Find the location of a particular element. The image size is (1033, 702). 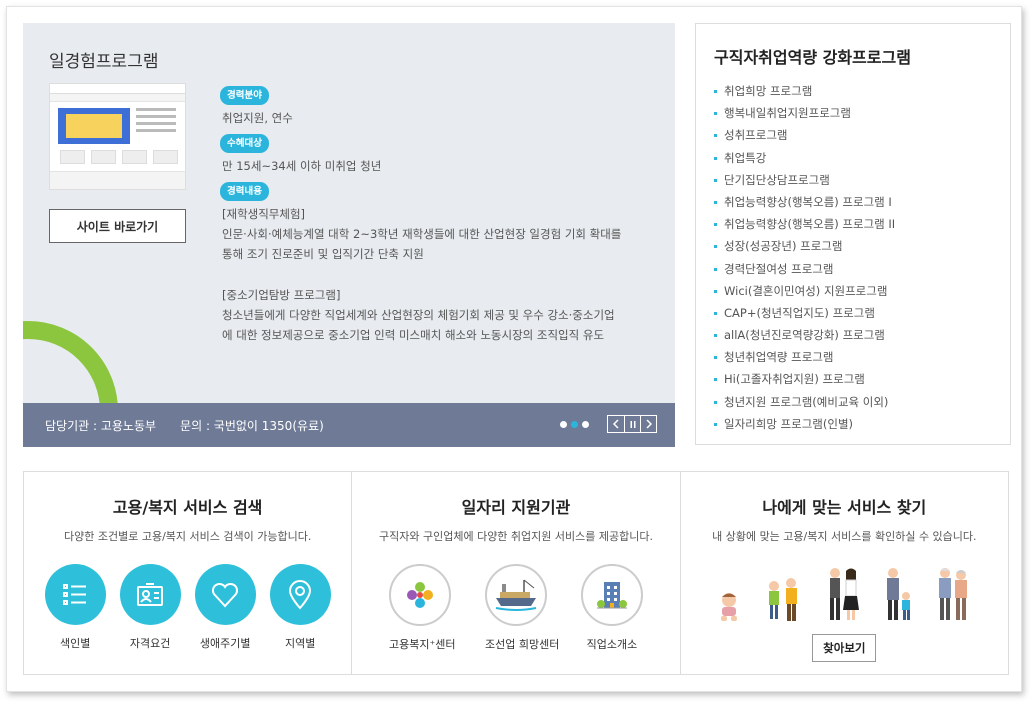

program-list-item: CAP+(청년직업지도) 프로그램 is located at coordinates (862, 313).